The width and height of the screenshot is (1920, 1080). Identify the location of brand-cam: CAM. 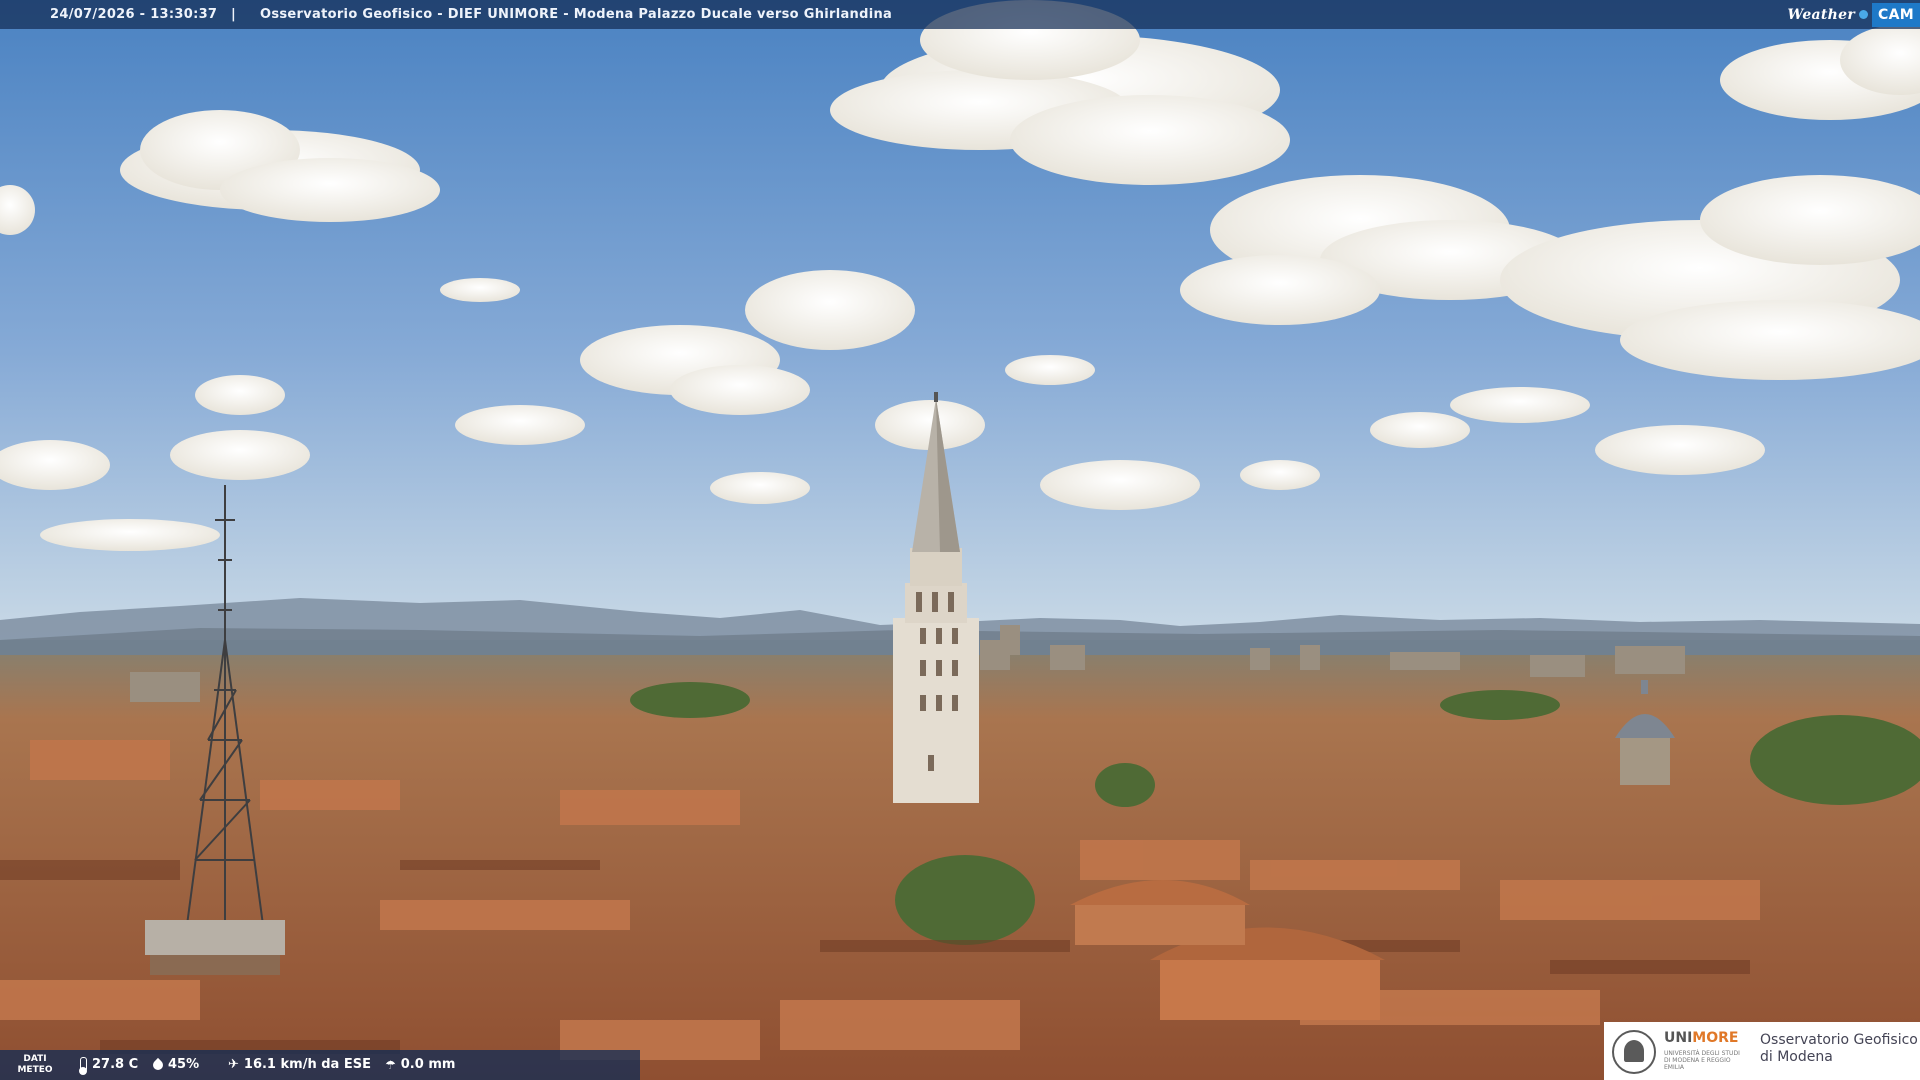
(1896, 14).